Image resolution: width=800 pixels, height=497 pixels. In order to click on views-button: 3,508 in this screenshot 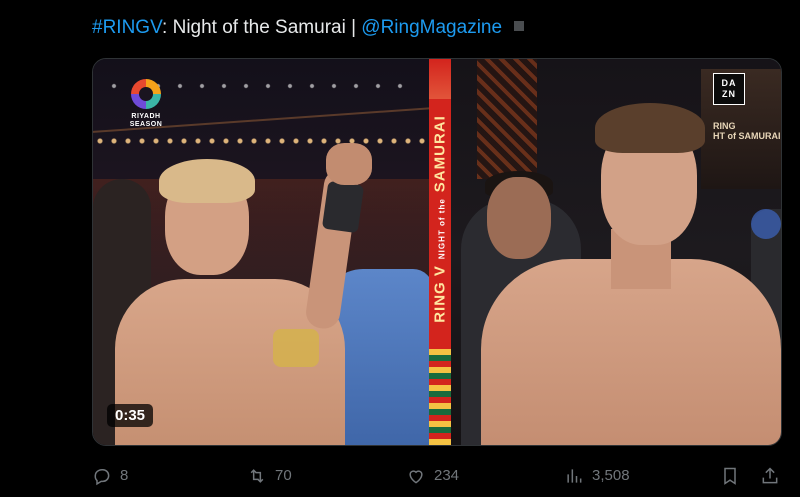, I will do `click(597, 476)`.